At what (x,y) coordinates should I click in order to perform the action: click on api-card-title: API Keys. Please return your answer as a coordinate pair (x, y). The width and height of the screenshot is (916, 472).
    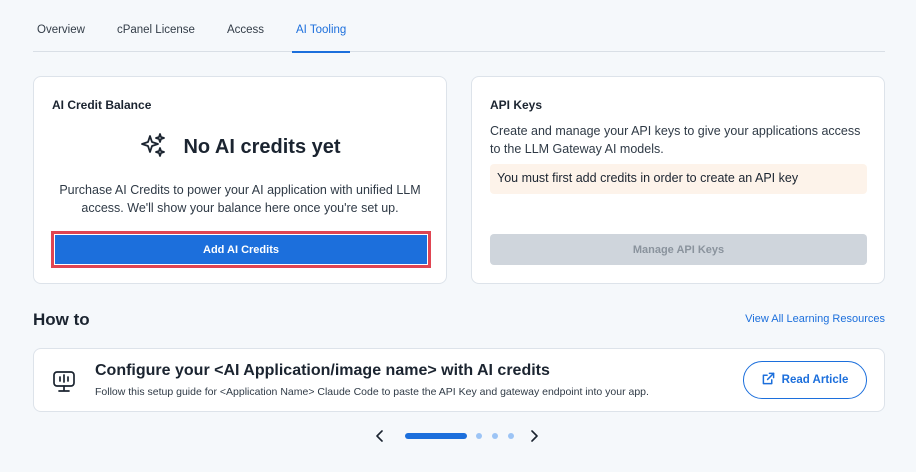
    Looking at the image, I should click on (516, 105).